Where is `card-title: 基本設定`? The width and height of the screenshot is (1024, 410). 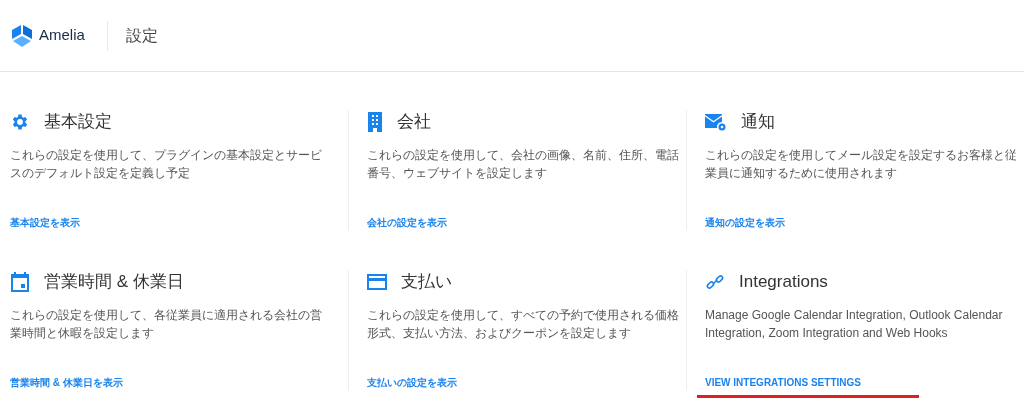 card-title: 基本設定 is located at coordinates (78, 122).